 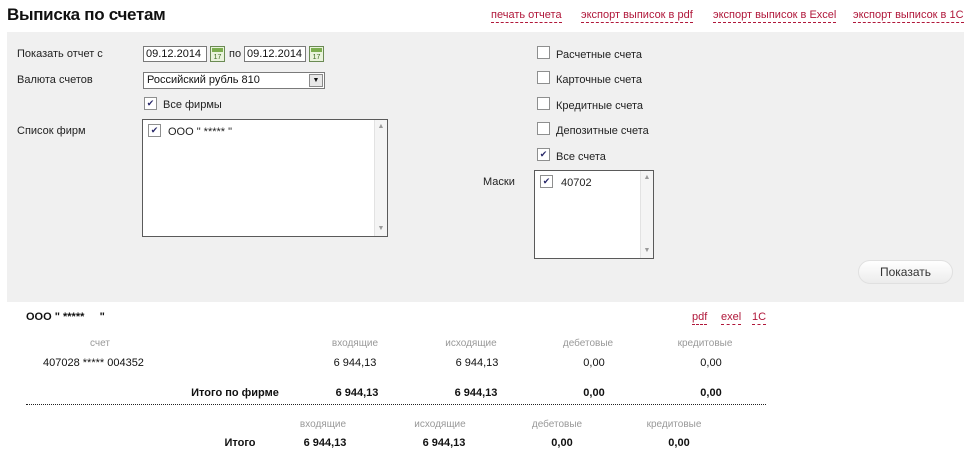 I want to click on all-firms-label: Все фирмы, so click(x=192, y=105).